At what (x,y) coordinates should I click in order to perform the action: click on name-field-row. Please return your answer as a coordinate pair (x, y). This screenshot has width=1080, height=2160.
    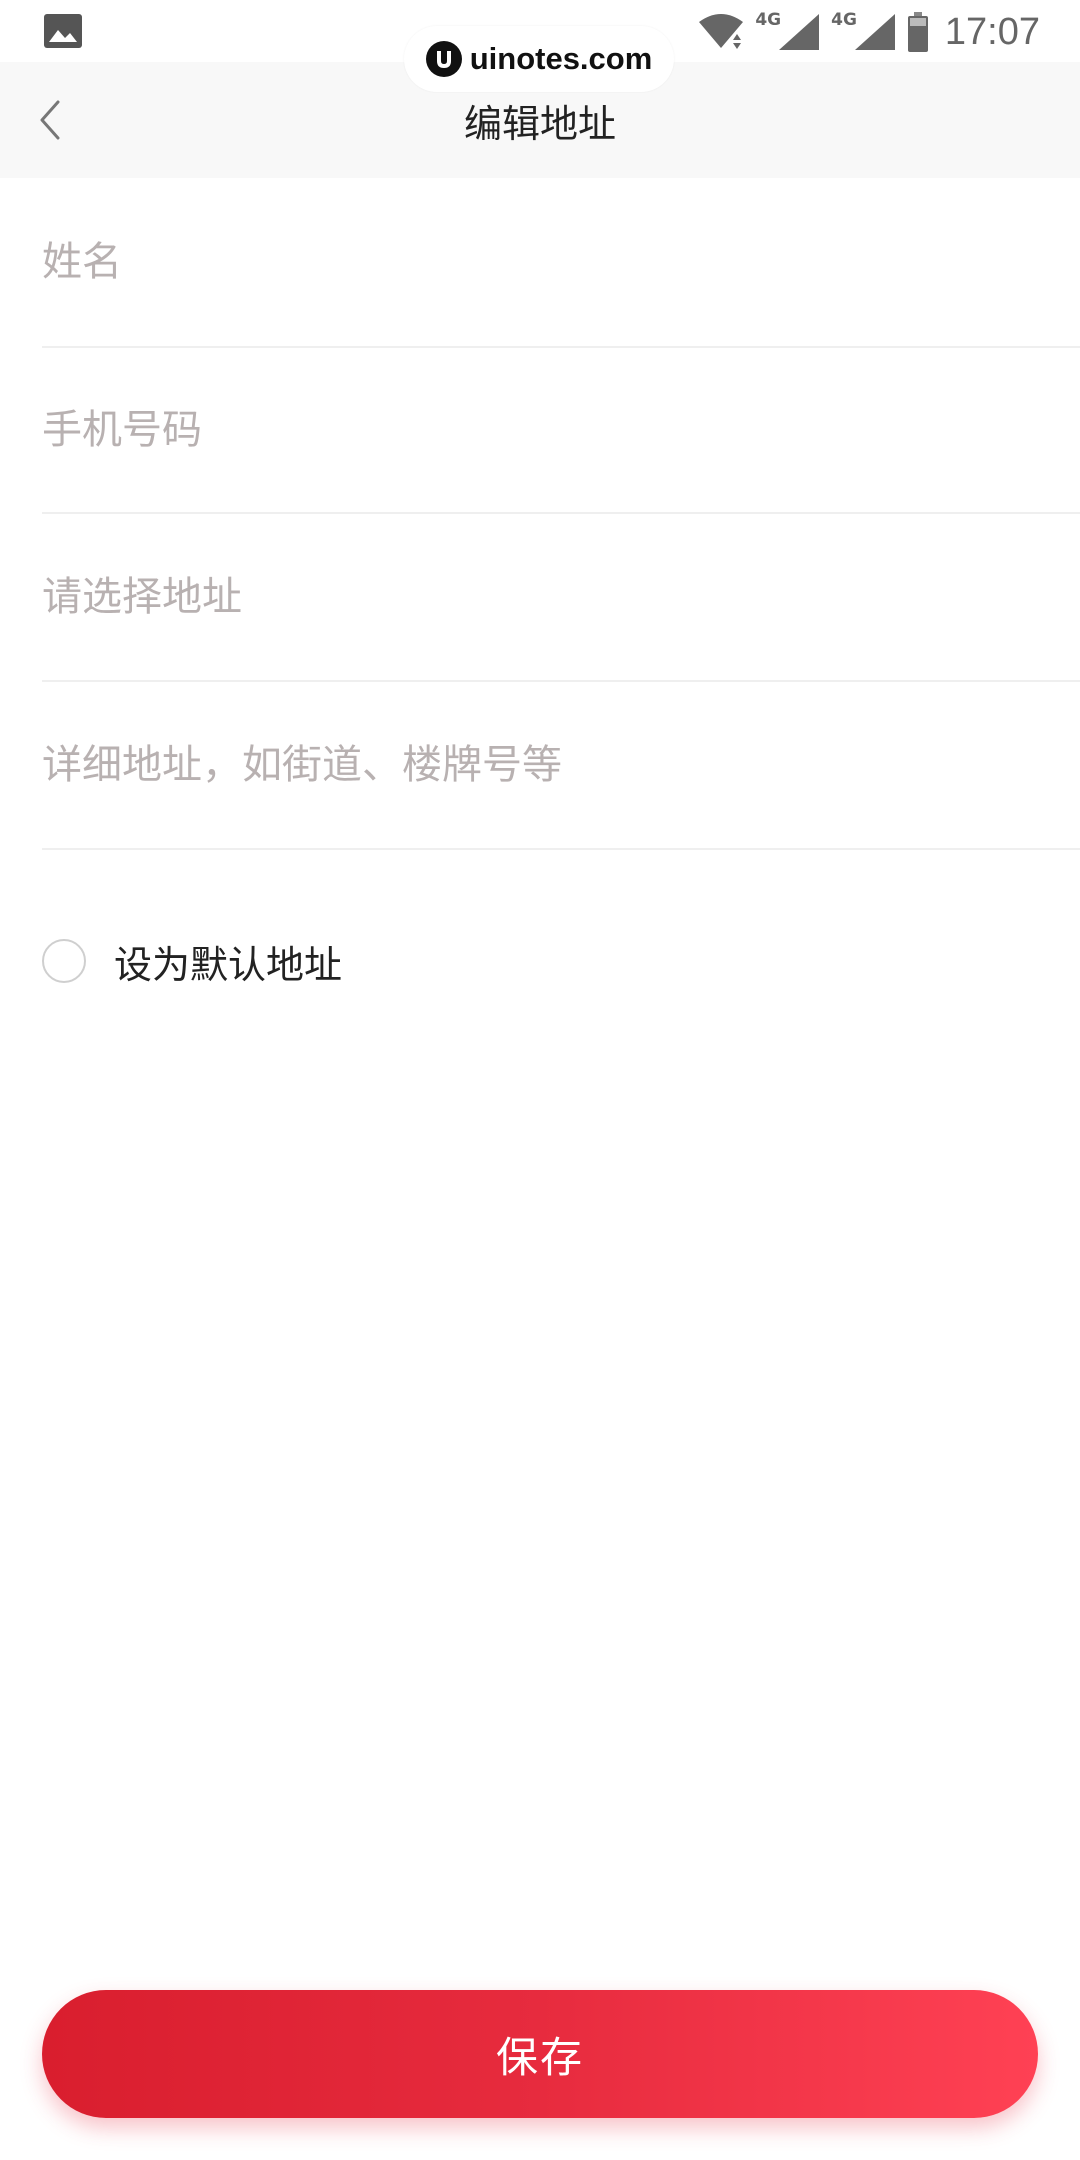
    Looking at the image, I should click on (561, 263).